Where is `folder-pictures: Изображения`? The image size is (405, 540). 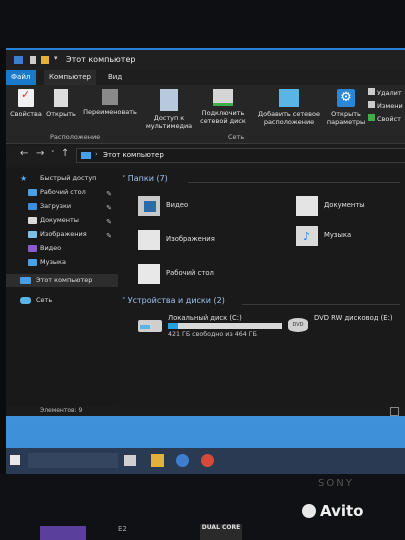 folder-pictures: Изображения is located at coordinates (193, 241).